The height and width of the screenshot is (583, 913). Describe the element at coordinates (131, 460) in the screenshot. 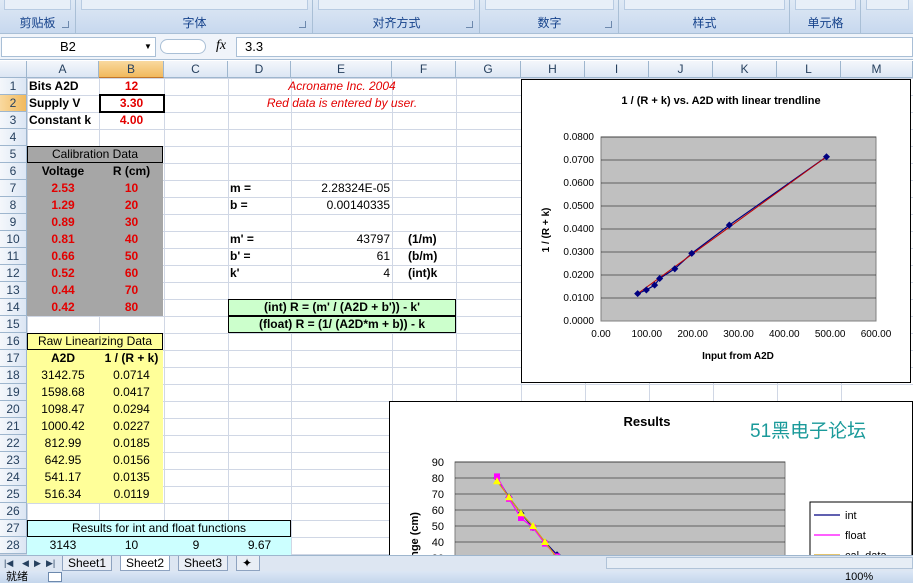

I see `cell-raw-inv: 0.0156` at that location.